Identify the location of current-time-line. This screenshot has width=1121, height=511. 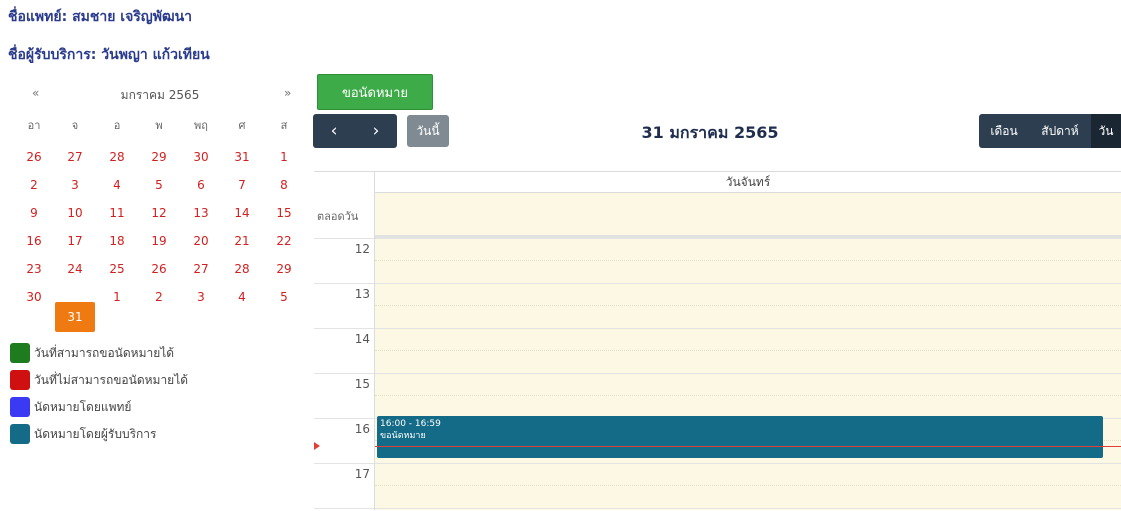
(748, 446).